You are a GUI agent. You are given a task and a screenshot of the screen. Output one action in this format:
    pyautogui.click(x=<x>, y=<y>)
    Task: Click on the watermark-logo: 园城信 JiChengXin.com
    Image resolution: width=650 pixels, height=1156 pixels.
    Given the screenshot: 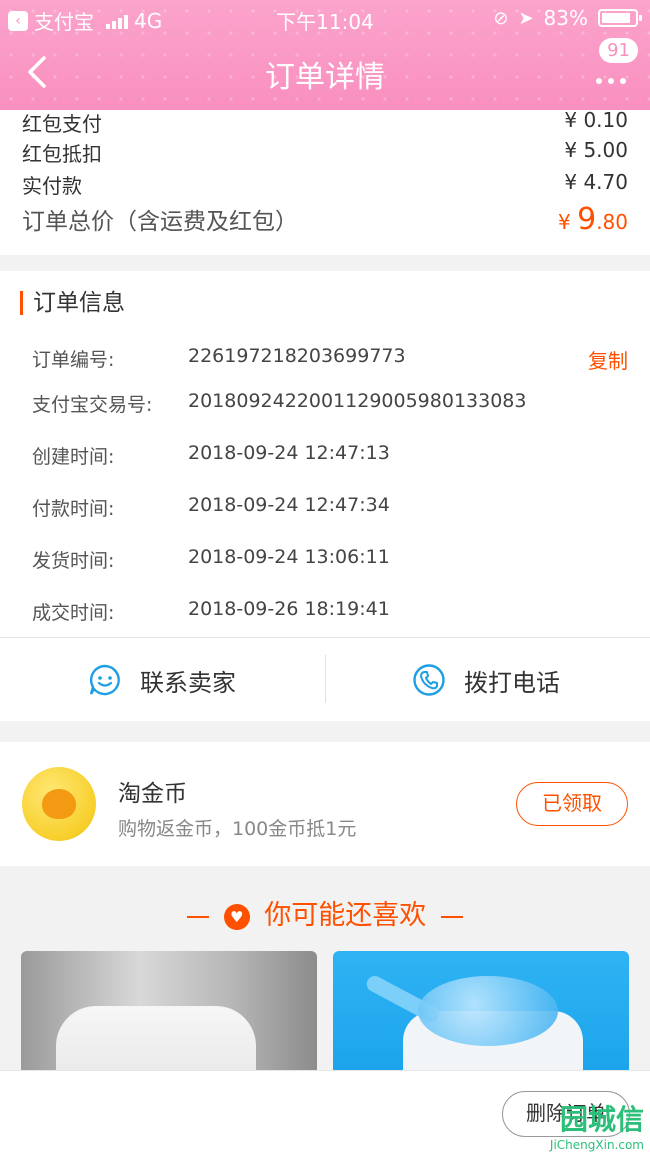 What is the action you would take?
    pyautogui.click(x=596, y=1127)
    